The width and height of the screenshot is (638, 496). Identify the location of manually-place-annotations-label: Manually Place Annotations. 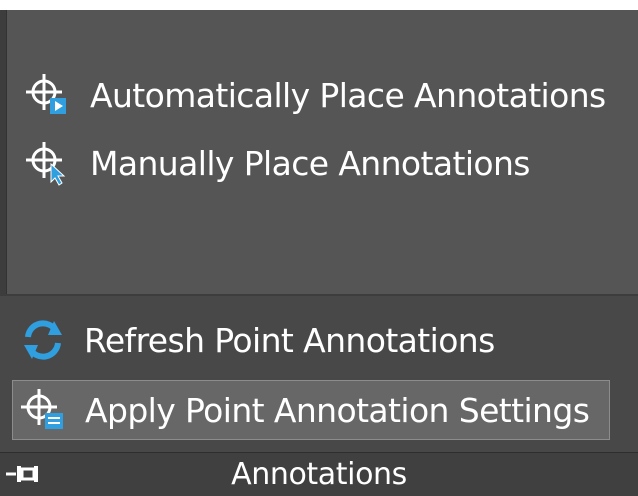
(310, 163).